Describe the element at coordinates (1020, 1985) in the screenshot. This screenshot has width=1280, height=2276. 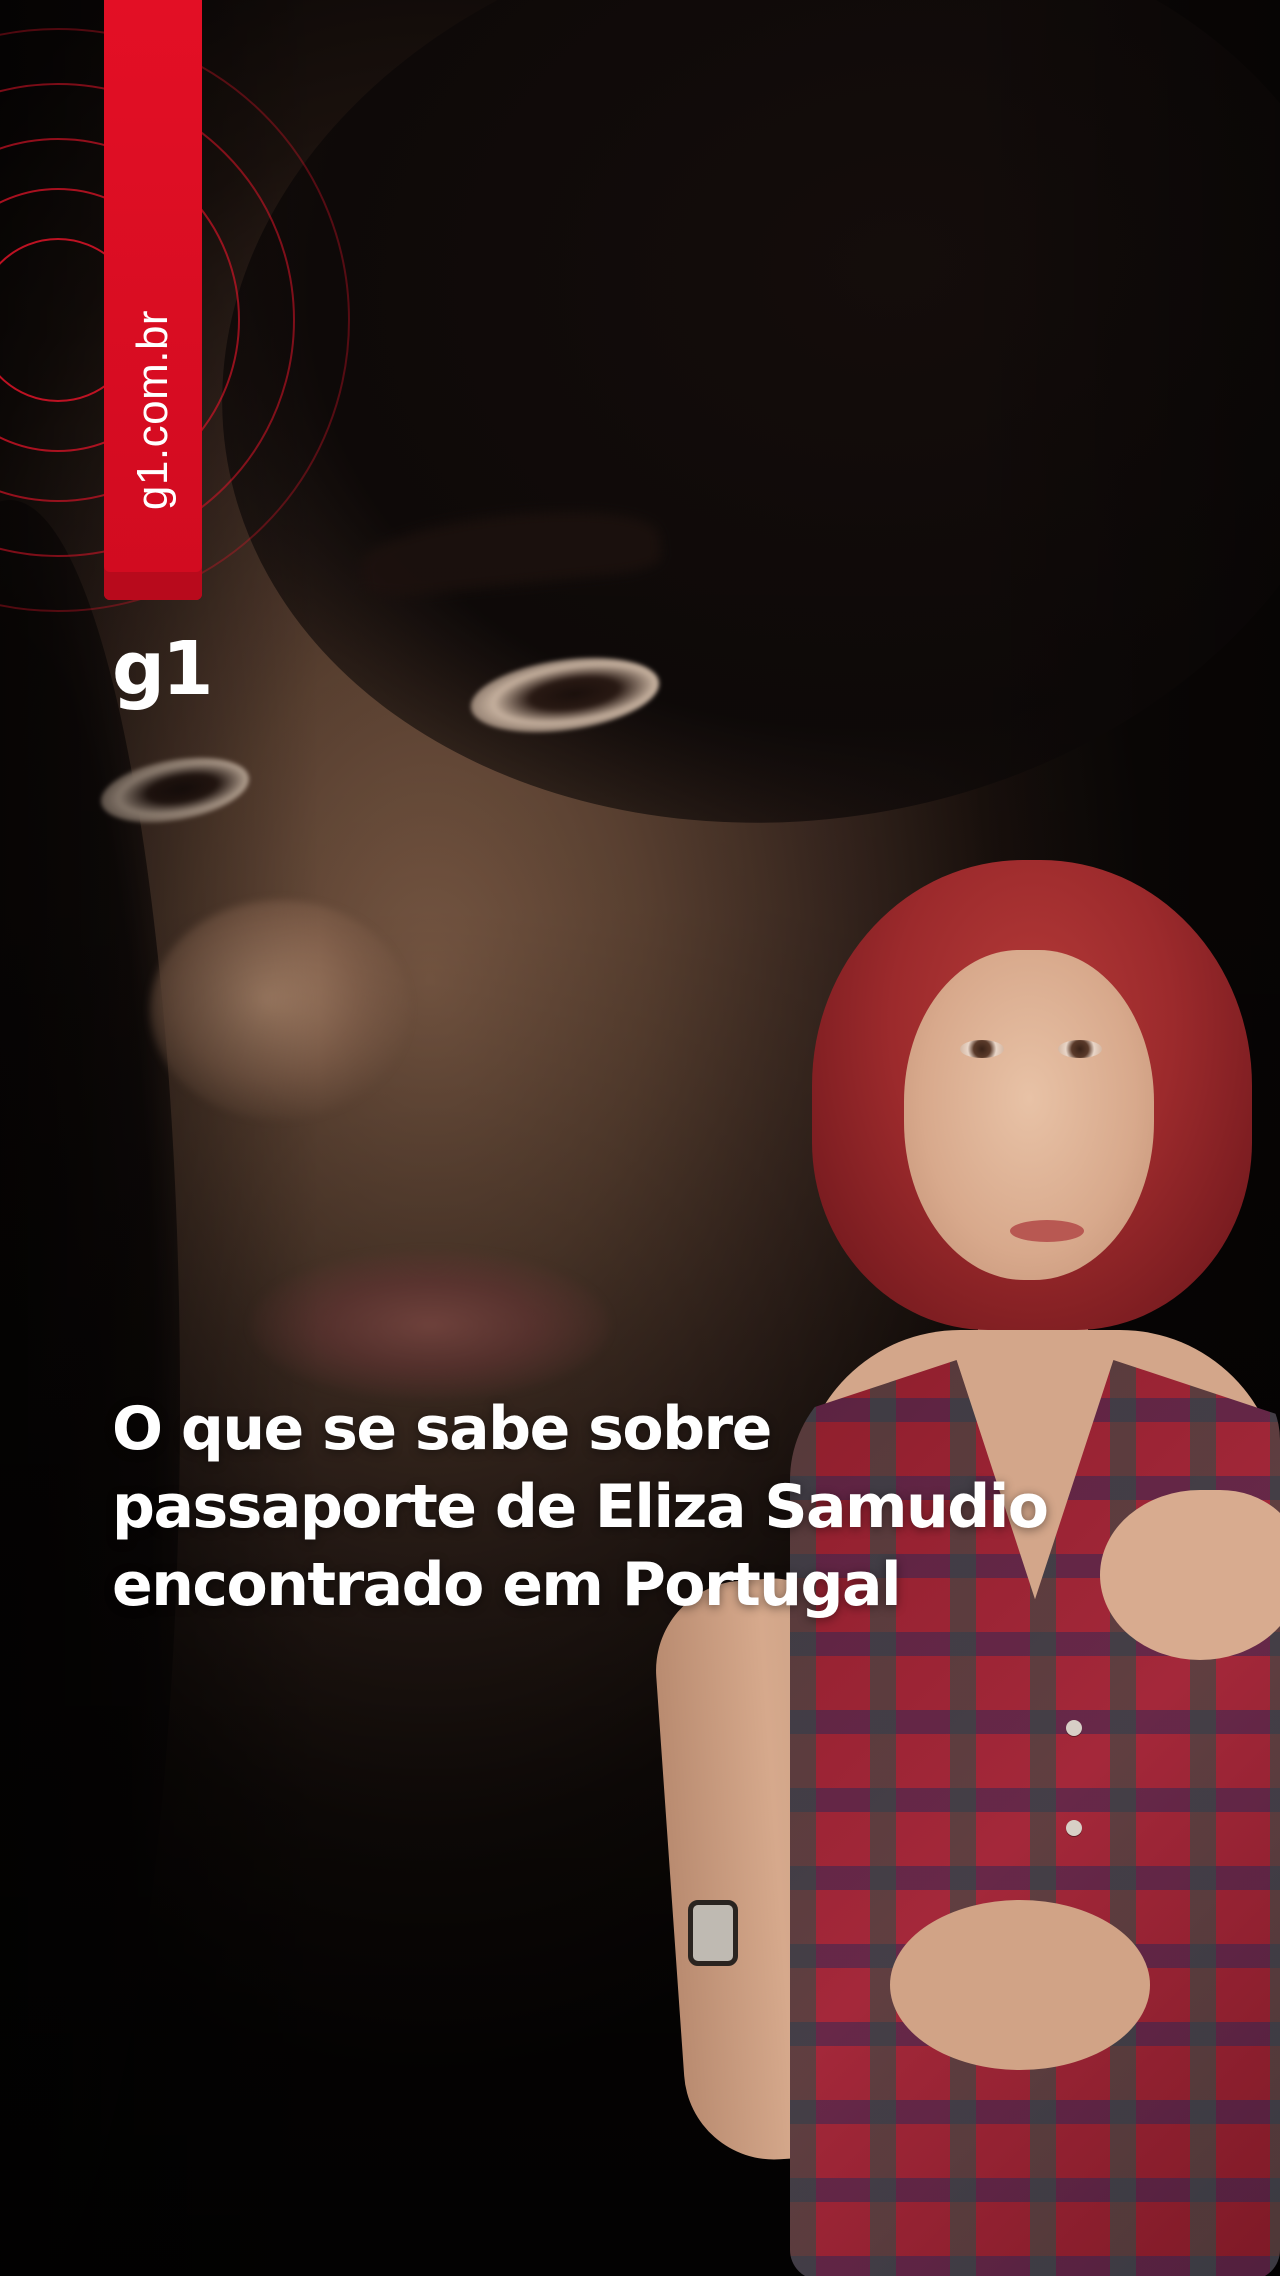
I see `presenter-hand` at that location.